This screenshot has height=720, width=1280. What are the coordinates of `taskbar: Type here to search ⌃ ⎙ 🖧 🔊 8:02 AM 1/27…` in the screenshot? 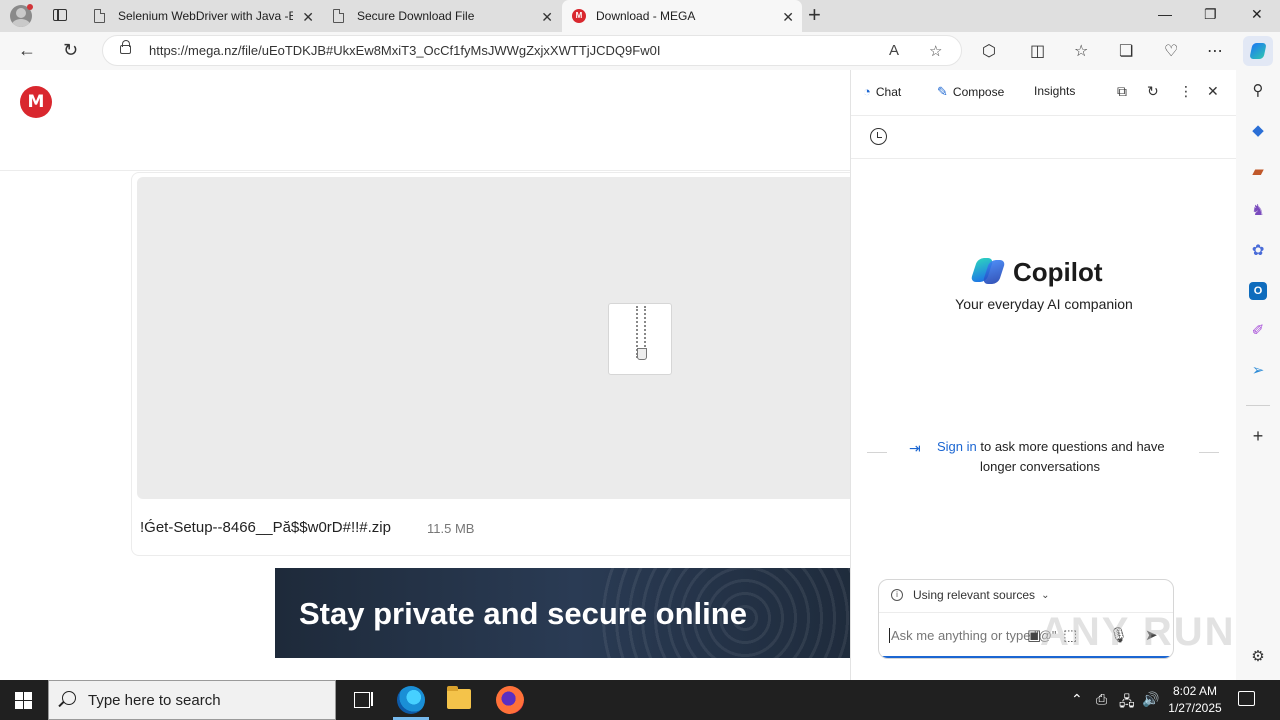 It's located at (640, 700).